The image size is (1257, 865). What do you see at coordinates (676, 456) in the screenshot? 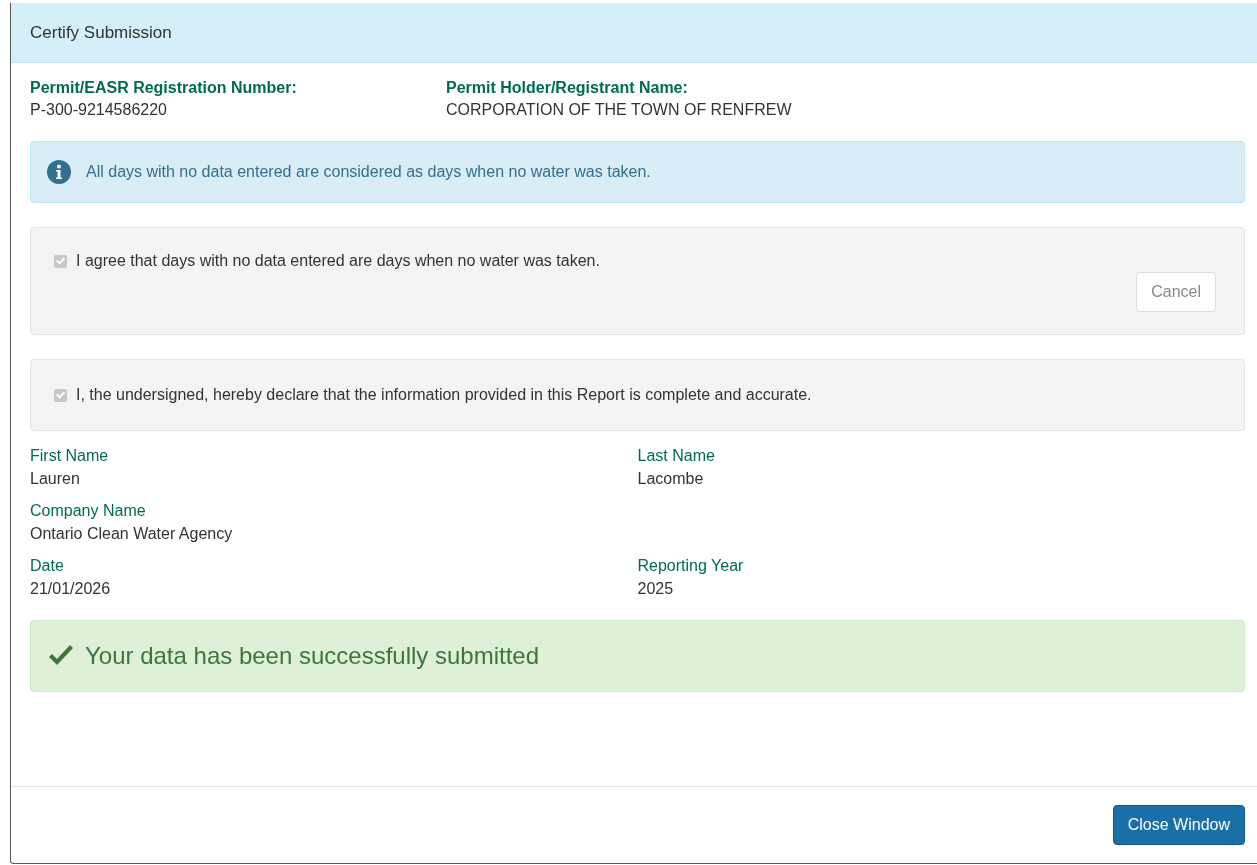
I see `field-label: Last Name` at bounding box center [676, 456].